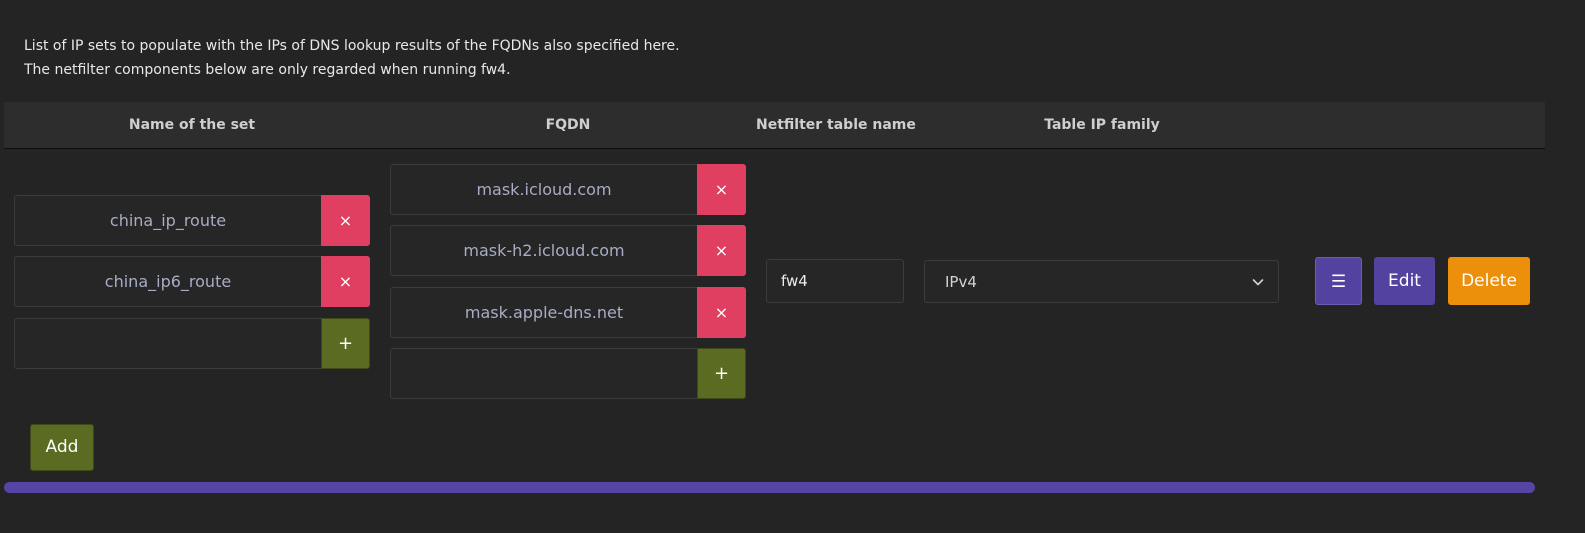  I want to click on set-name-field: china_ip_route, so click(167, 220).